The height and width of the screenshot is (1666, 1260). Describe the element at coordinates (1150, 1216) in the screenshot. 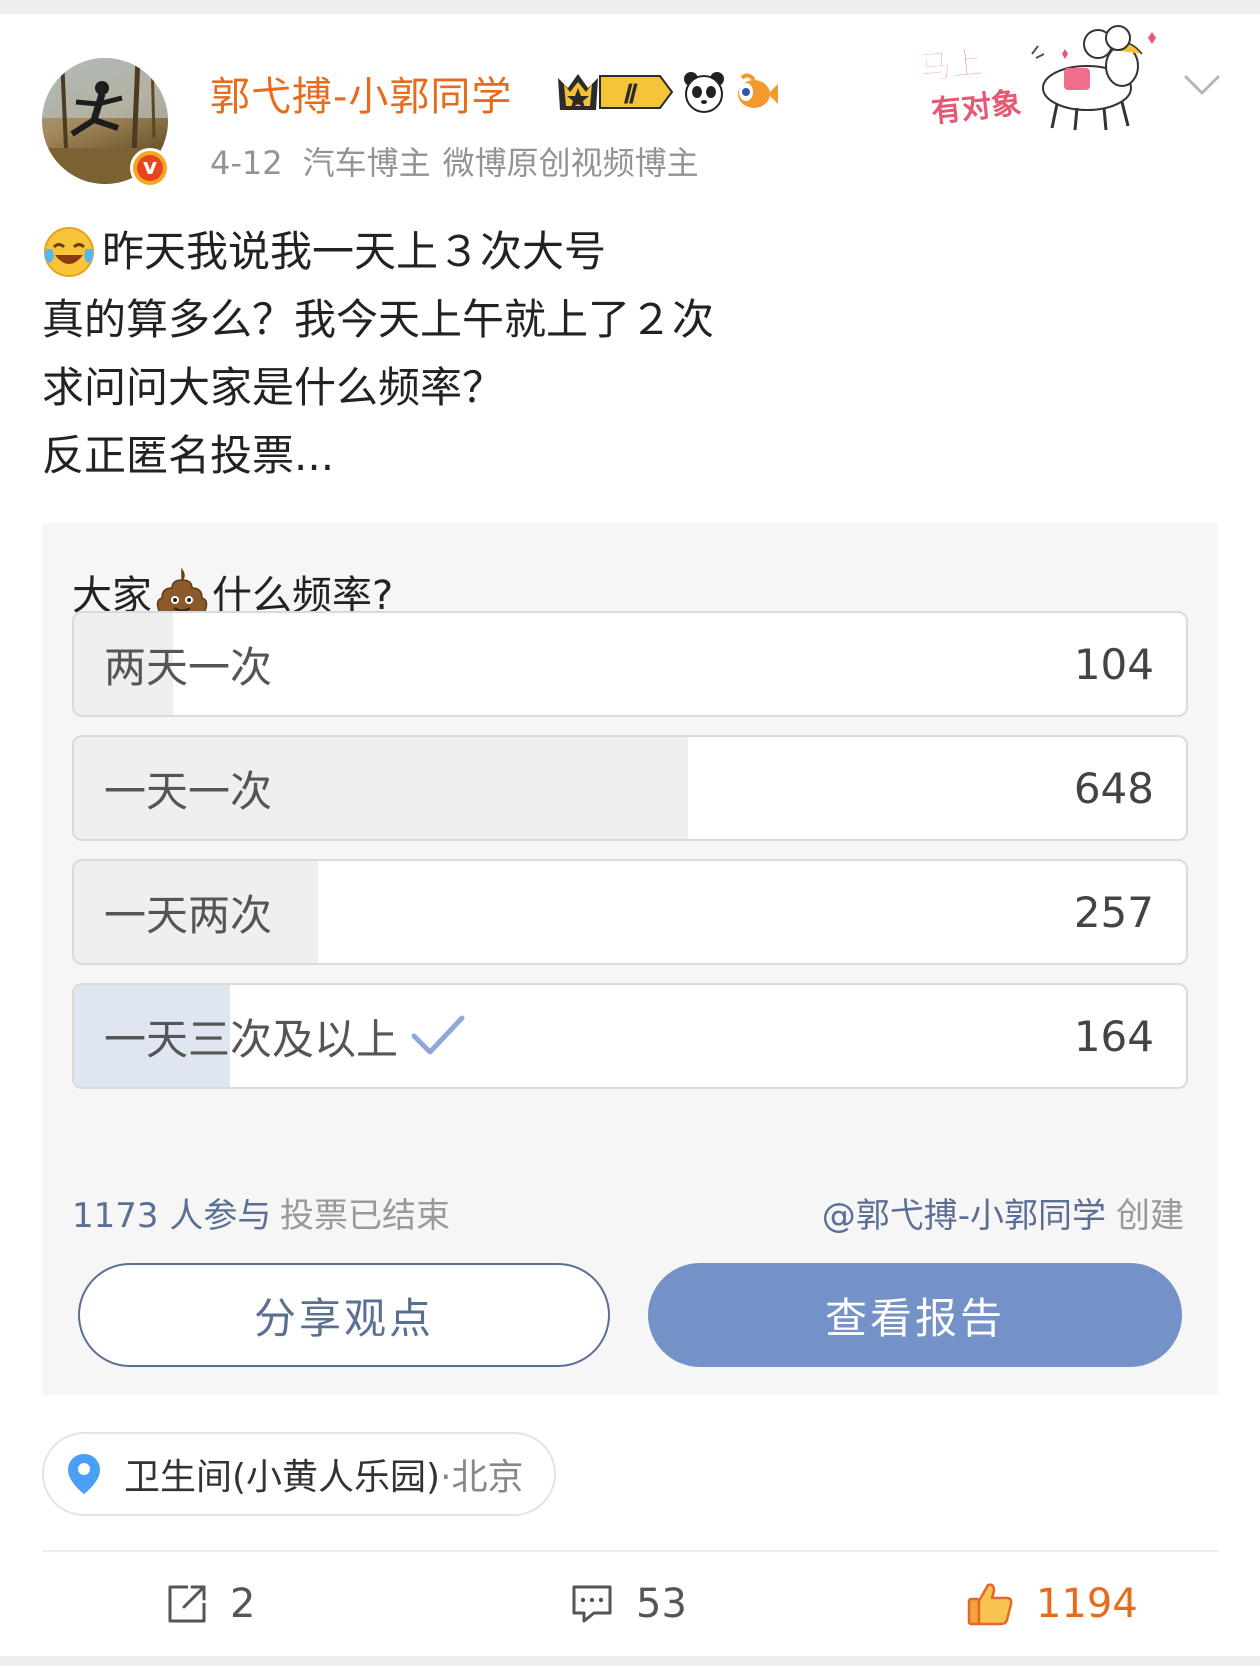

I see `poll-creator-suffix: 创建` at that location.